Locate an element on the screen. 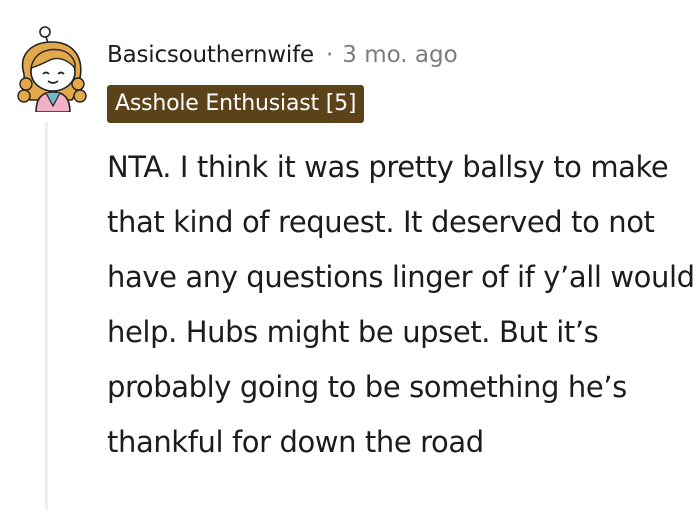  snoo-avatar-icon is located at coordinates (52, 69).